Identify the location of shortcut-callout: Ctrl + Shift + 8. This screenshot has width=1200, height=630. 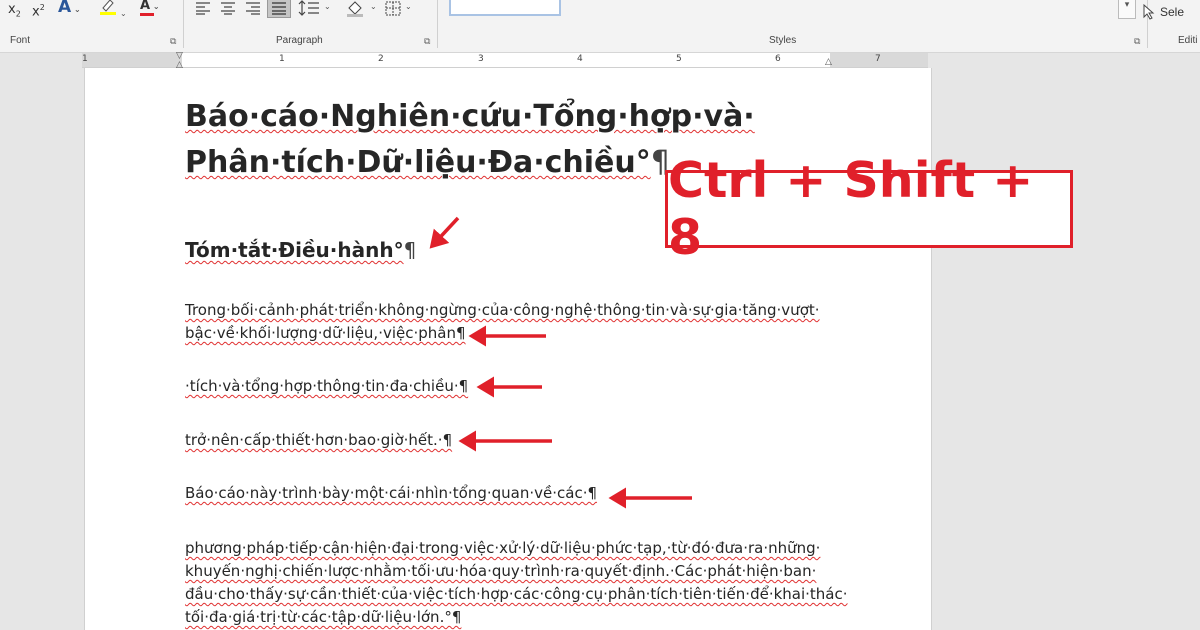
(869, 209).